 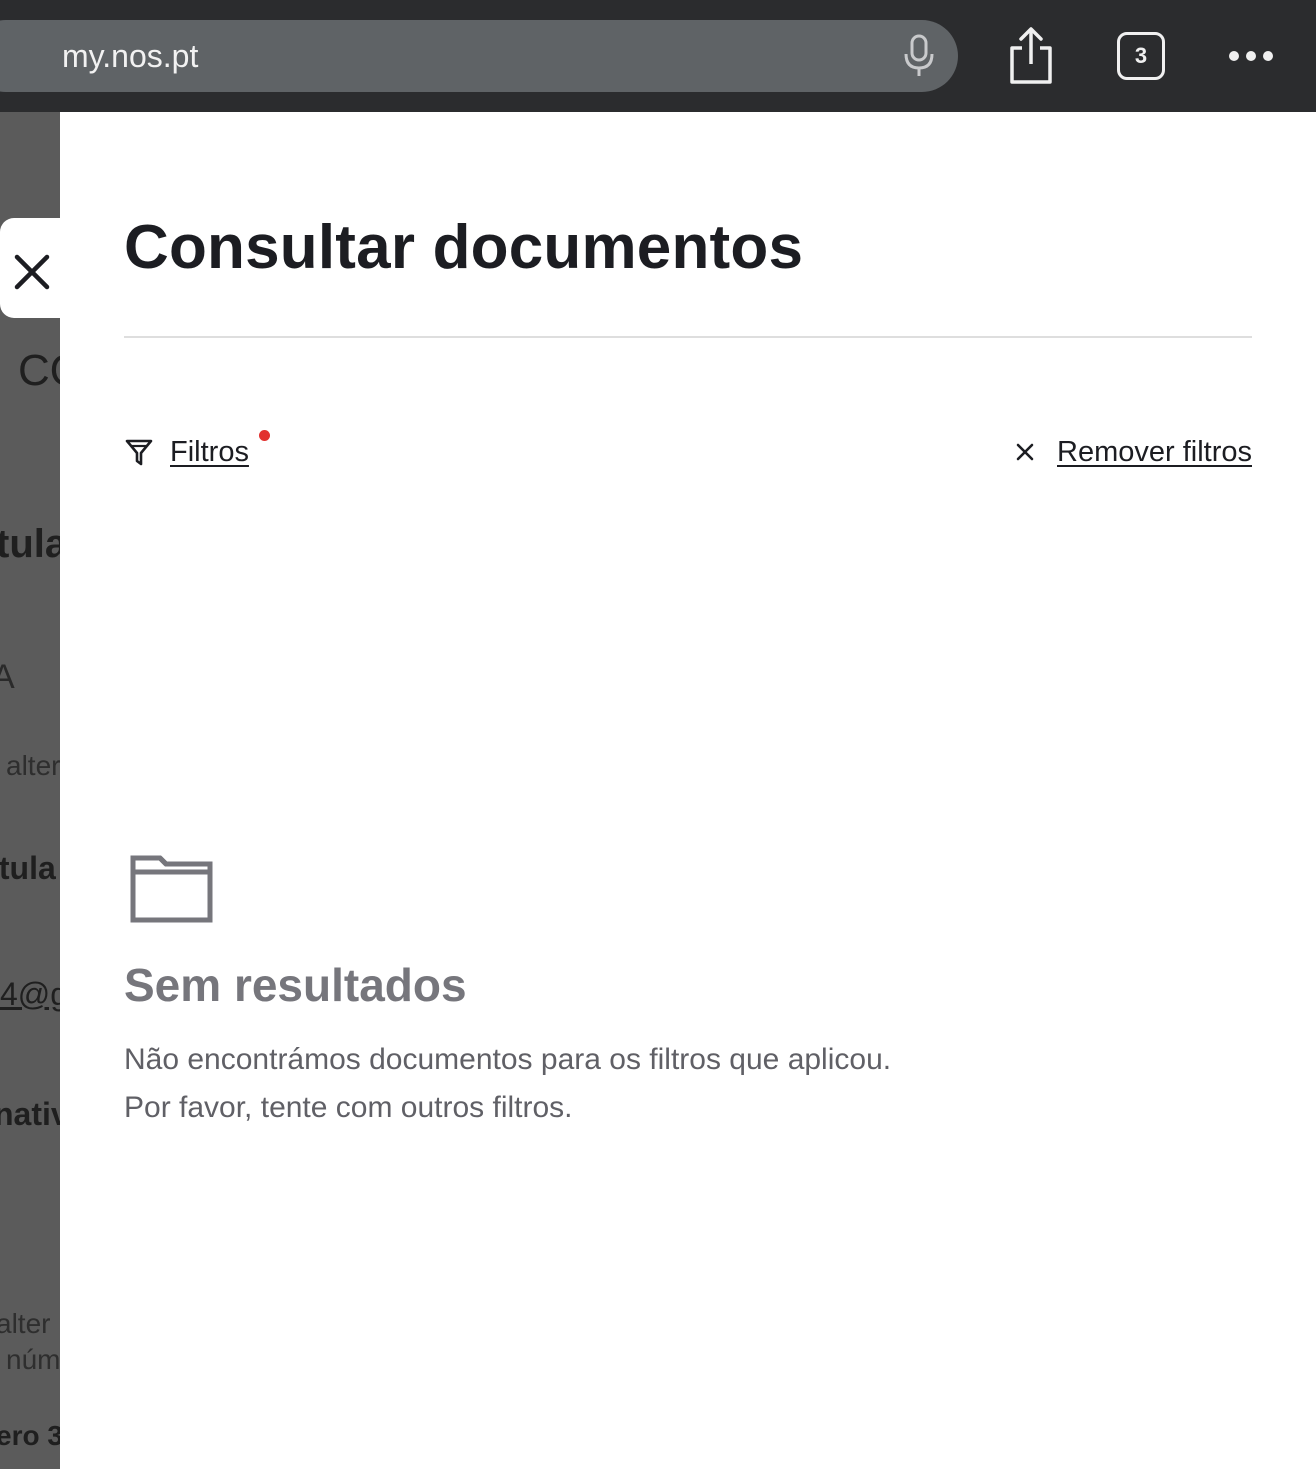 What do you see at coordinates (1251, 56) in the screenshot?
I see `more-options-icon` at bounding box center [1251, 56].